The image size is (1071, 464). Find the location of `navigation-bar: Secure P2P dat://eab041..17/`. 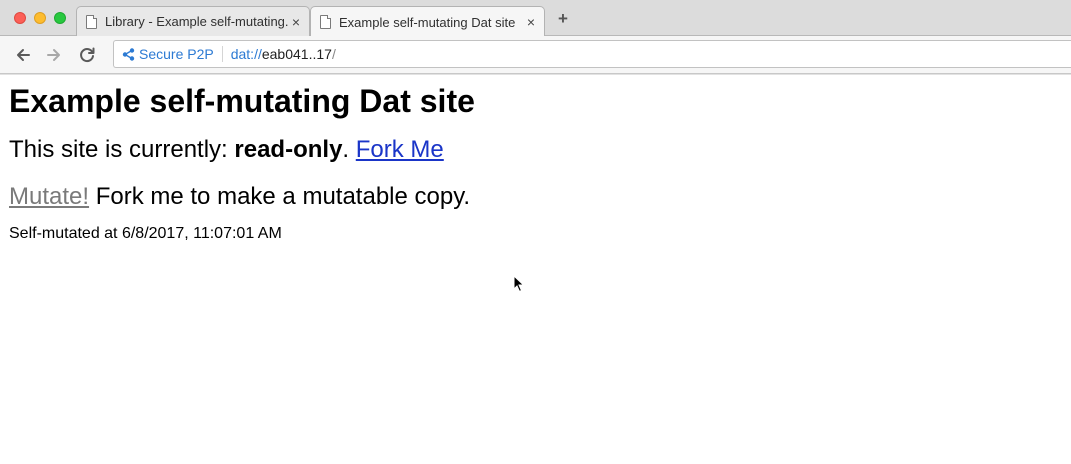

navigation-bar: Secure P2P dat://eab041..17/ is located at coordinates (535, 55).